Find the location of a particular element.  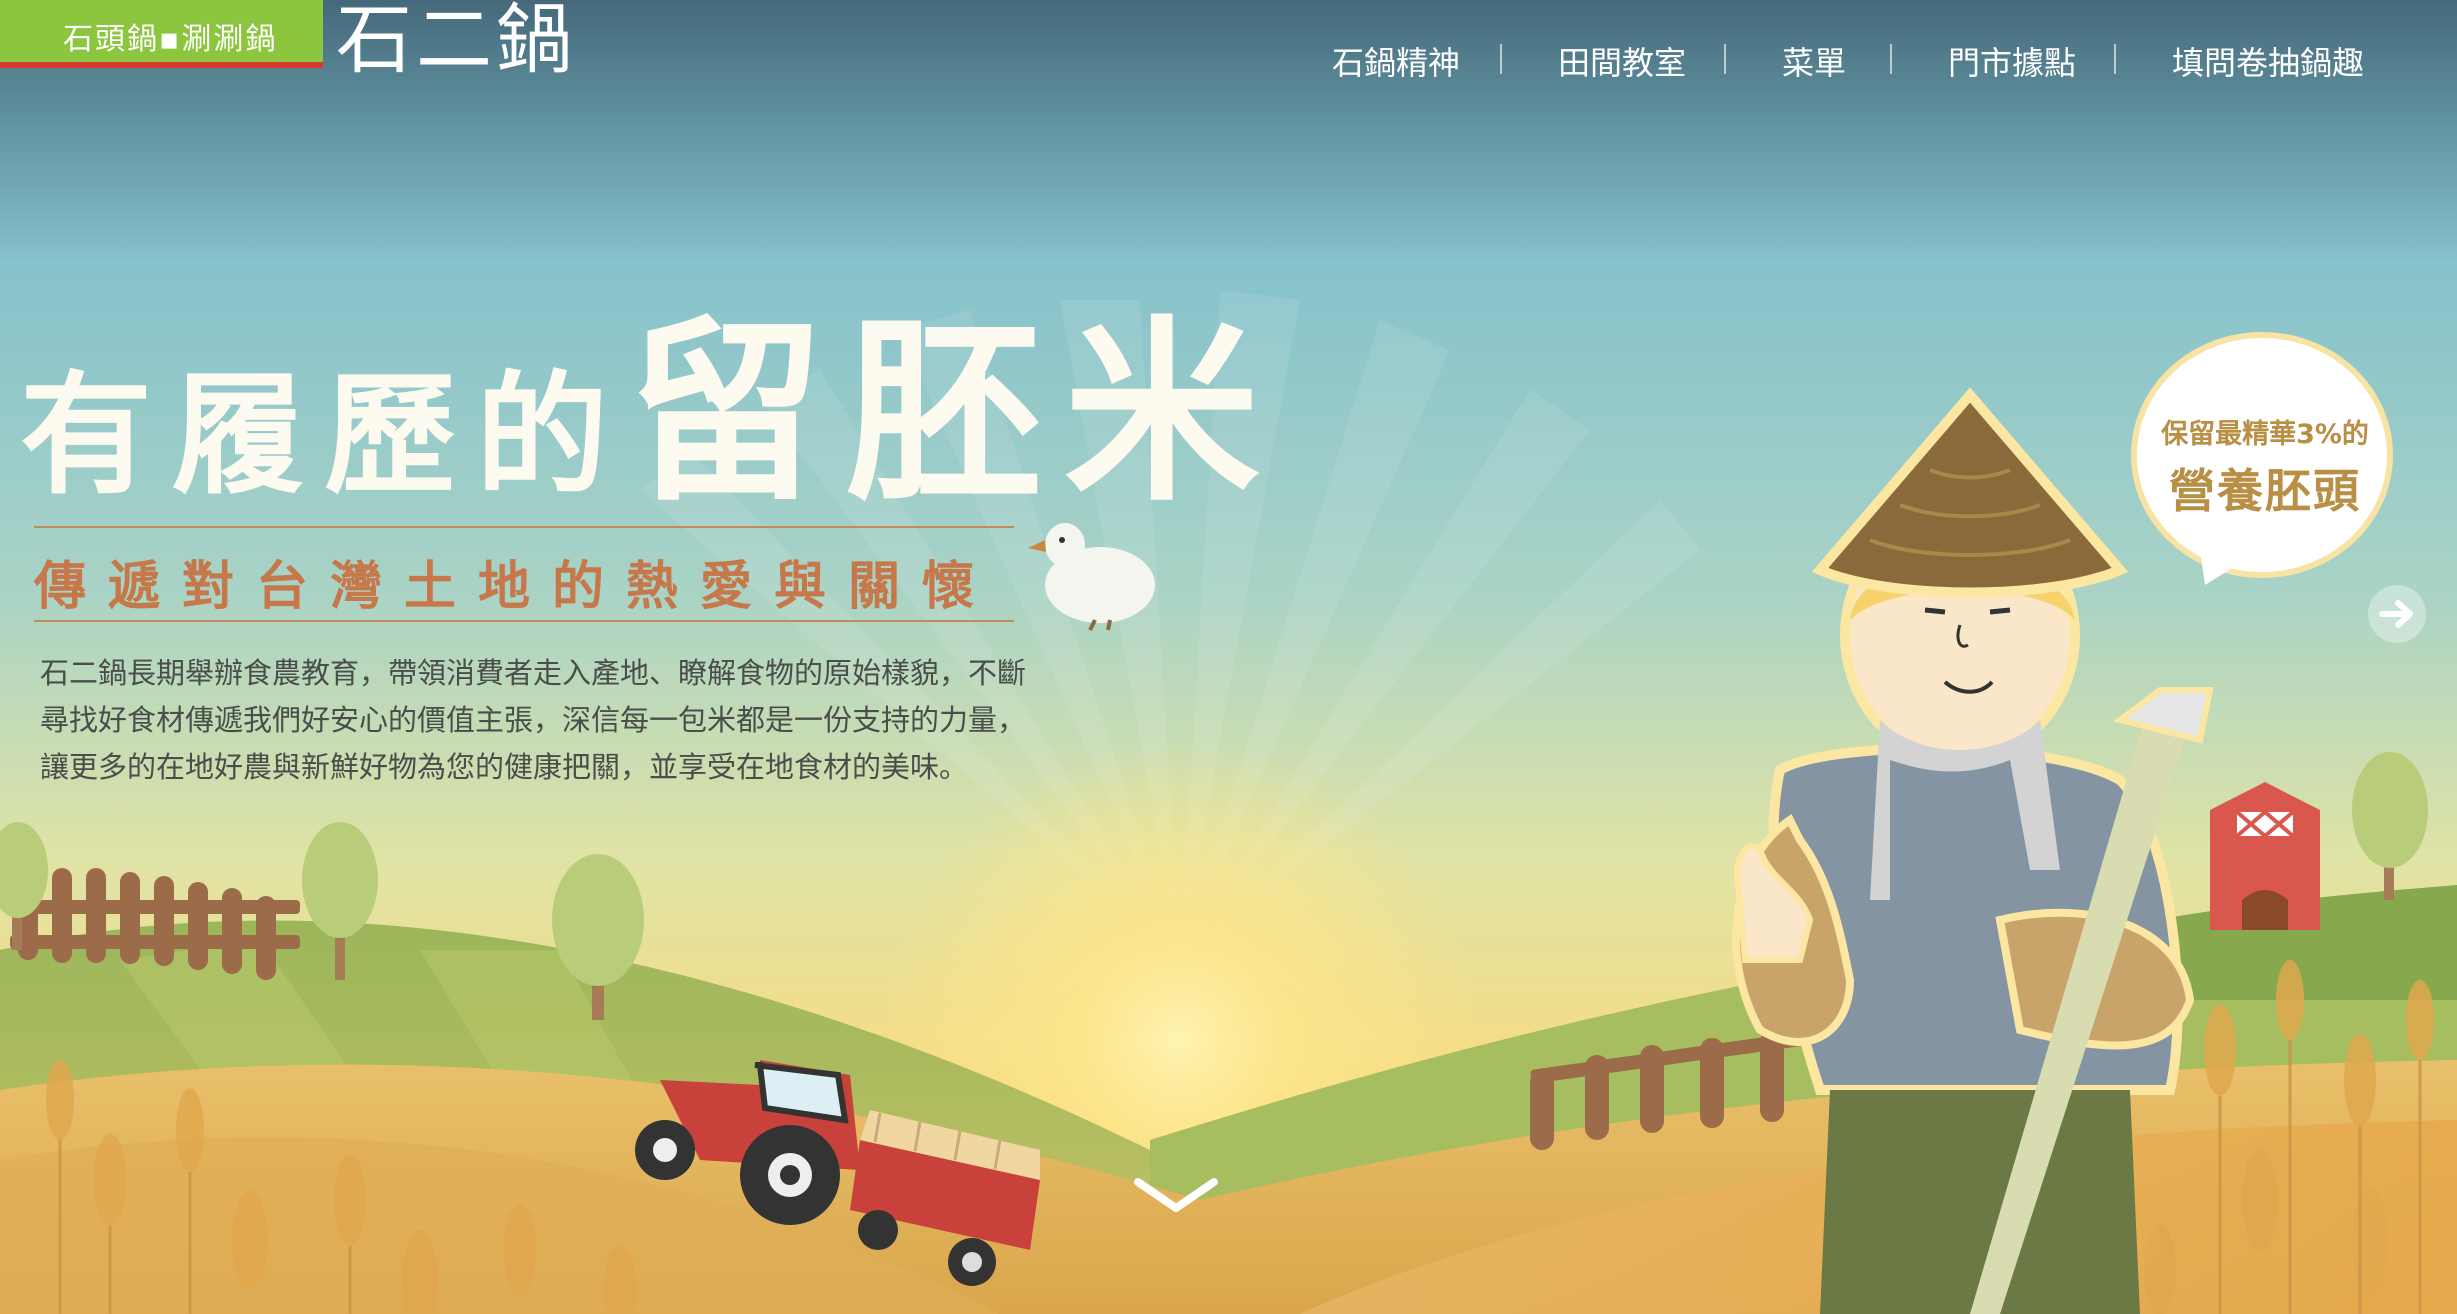

hero-headline: 有履歷的留胚米 is located at coordinates (651, 396).